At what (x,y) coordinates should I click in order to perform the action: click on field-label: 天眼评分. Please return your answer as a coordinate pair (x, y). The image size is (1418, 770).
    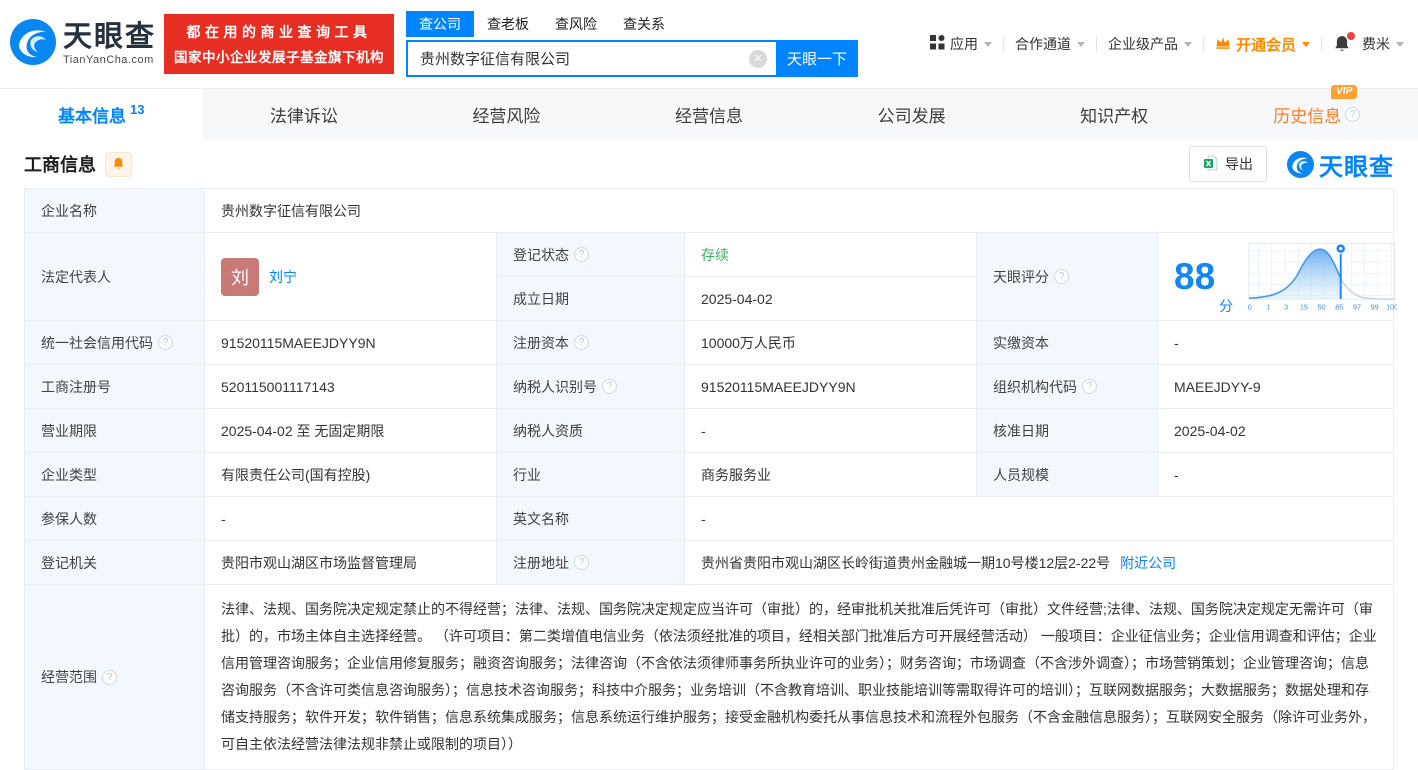
    Looking at the image, I should click on (1067, 276).